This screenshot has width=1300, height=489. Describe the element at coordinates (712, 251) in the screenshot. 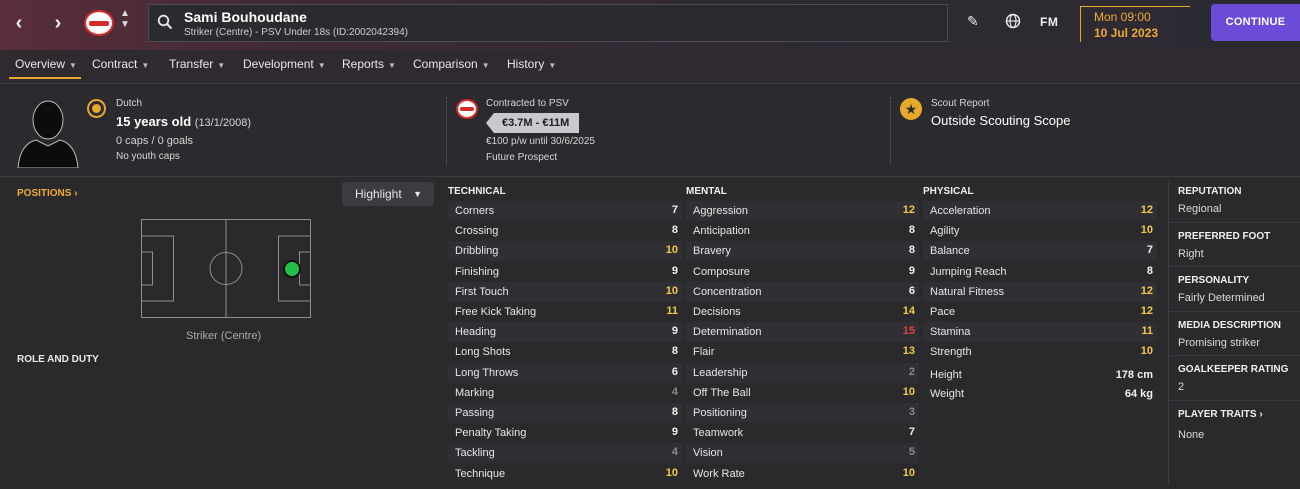

I see `attribute-name: Bravery` at that location.